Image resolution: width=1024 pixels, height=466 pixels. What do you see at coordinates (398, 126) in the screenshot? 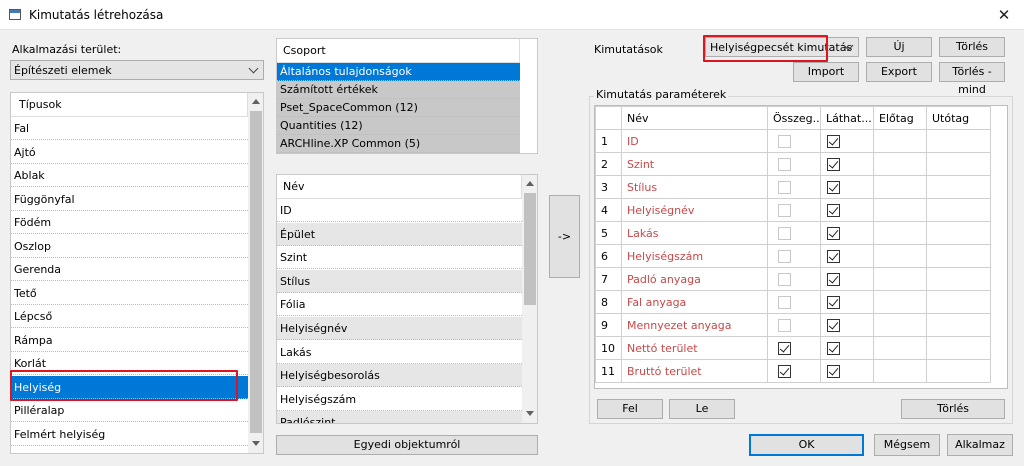
I see `group-list-item: Quantities (12)` at bounding box center [398, 126].